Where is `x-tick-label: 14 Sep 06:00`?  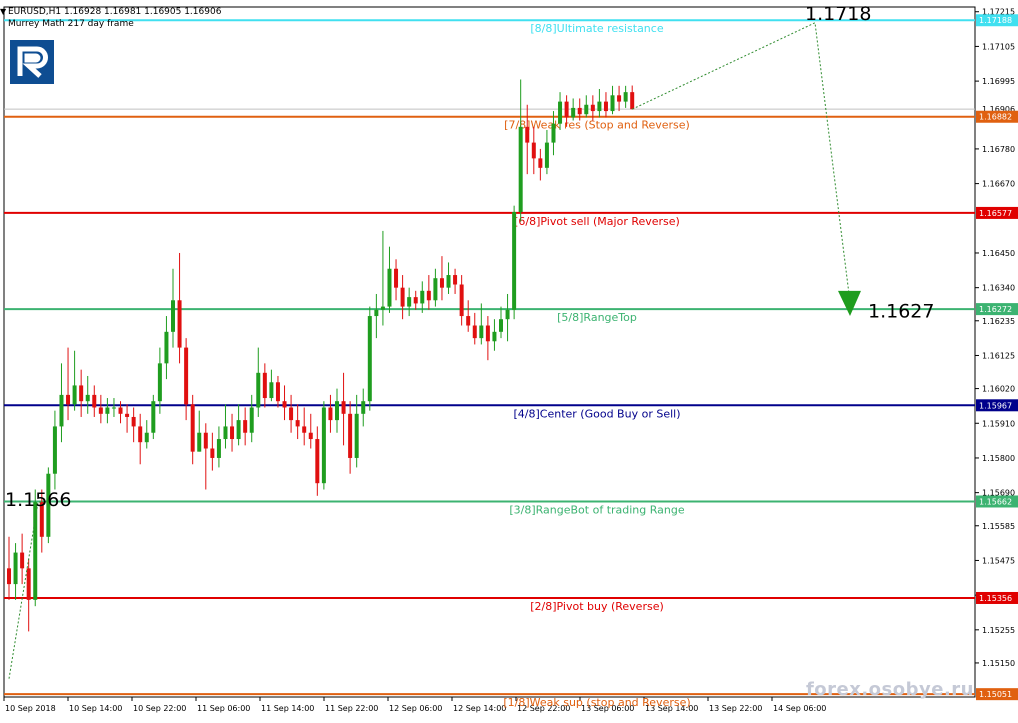
x-tick-label: 14 Sep 06:00 is located at coordinates (799, 708).